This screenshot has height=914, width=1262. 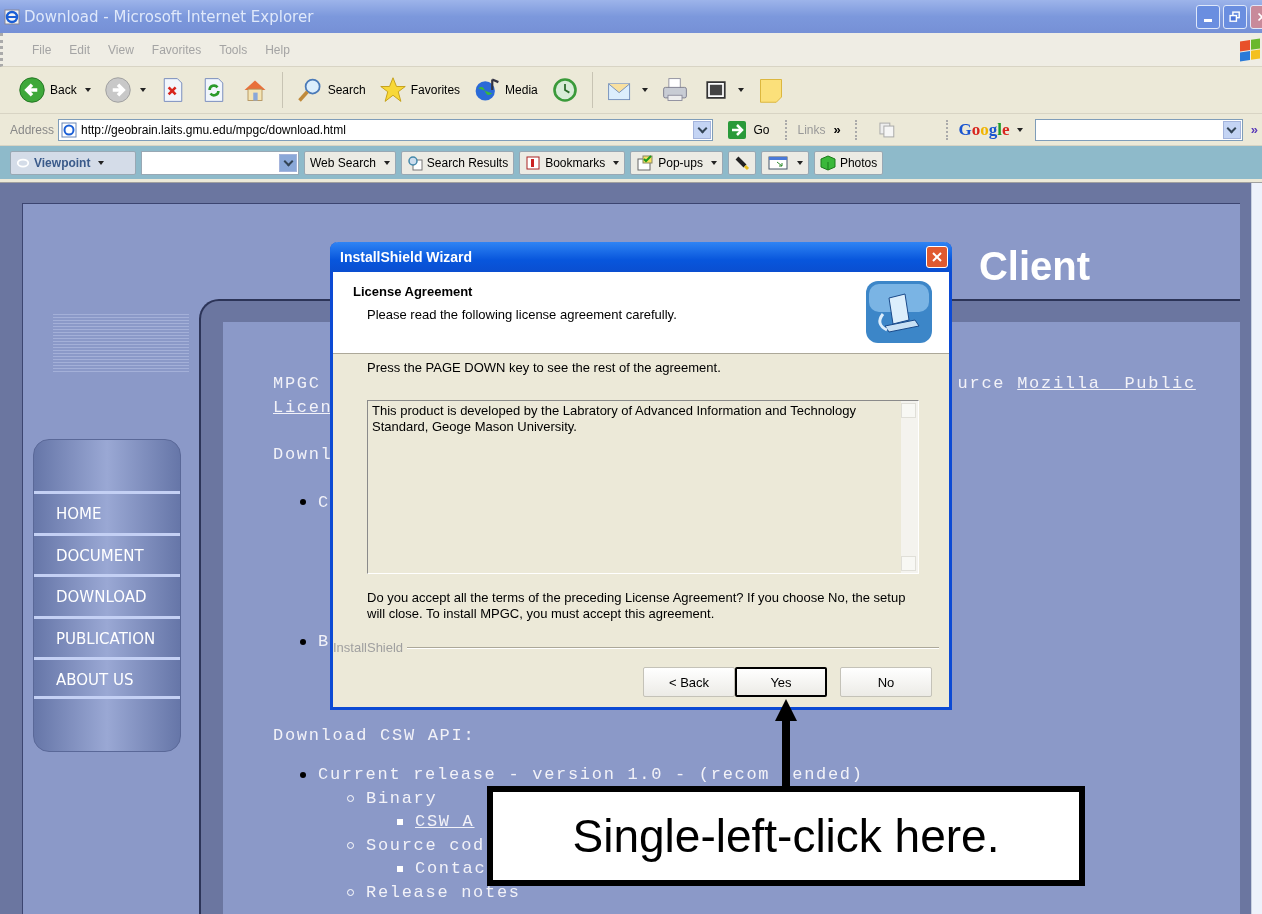 I want to click on google-button: Google, so click(x=984, y=129).